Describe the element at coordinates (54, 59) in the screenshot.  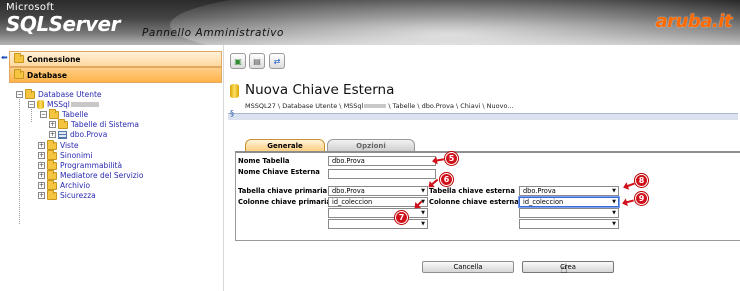
I see `accordion-label: Connessione` at that location.